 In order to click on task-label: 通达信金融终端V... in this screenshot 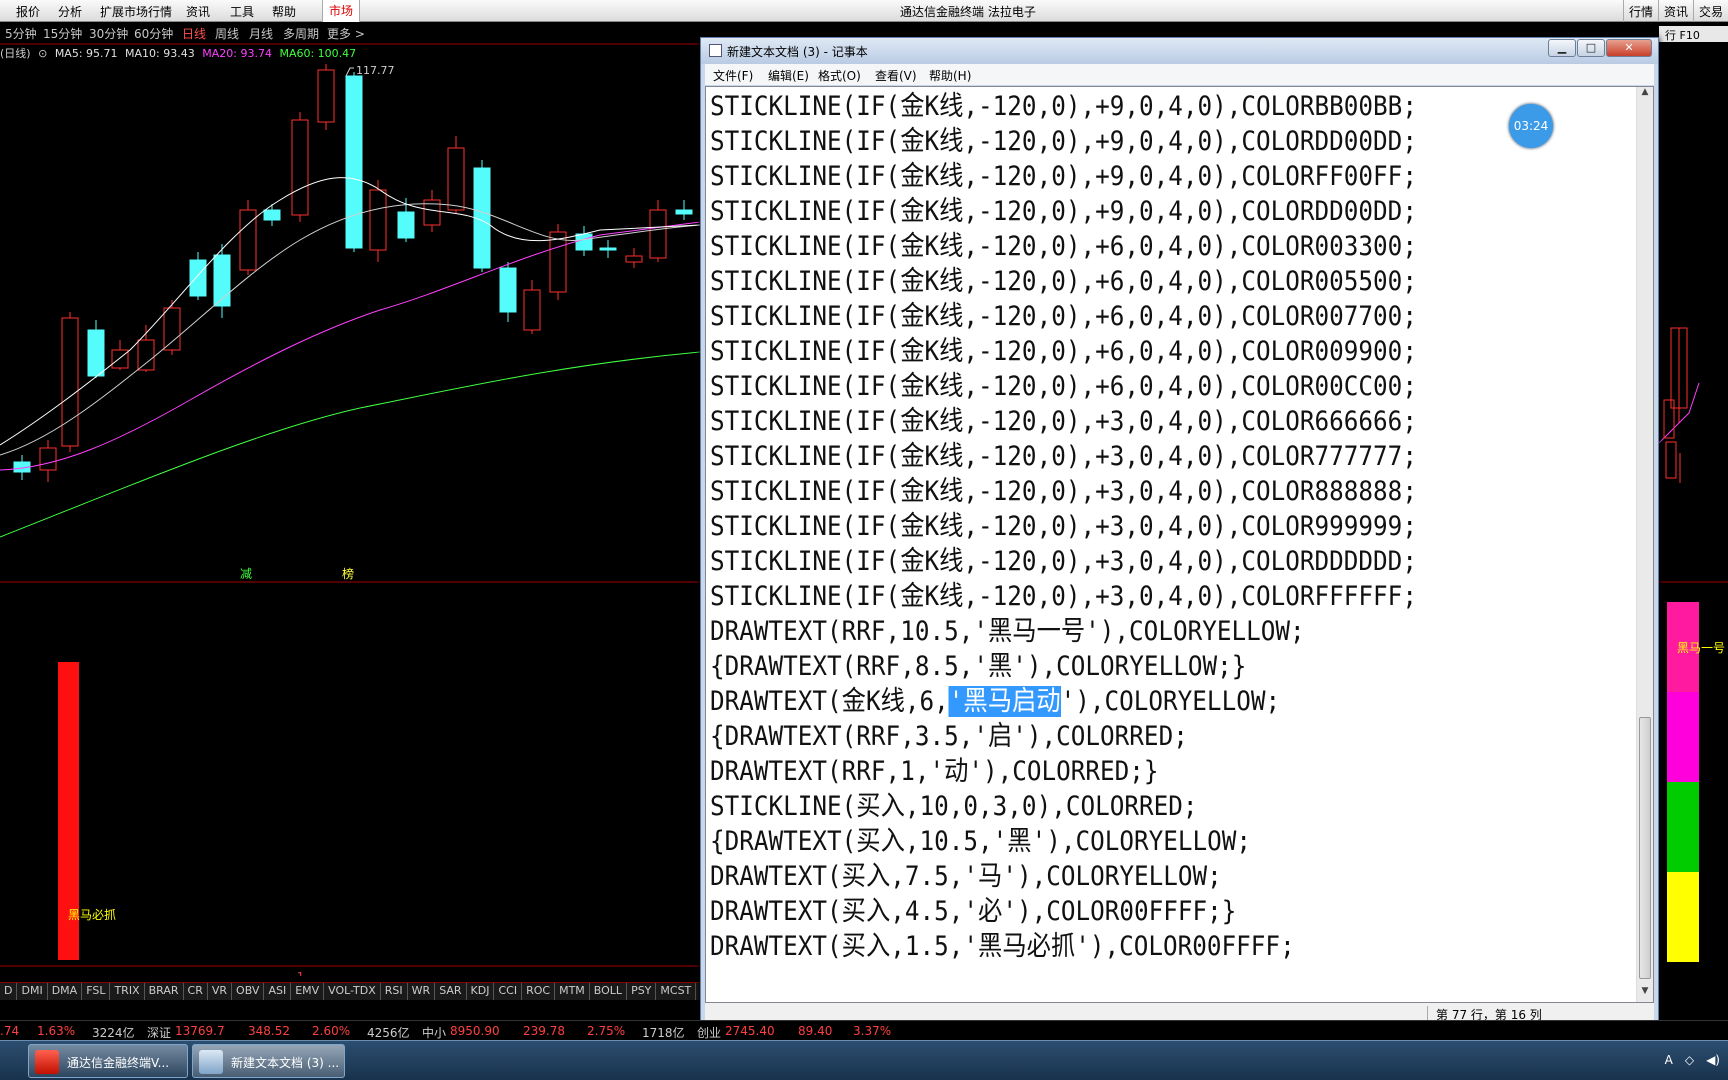, I will do `click(118, 1063)`.